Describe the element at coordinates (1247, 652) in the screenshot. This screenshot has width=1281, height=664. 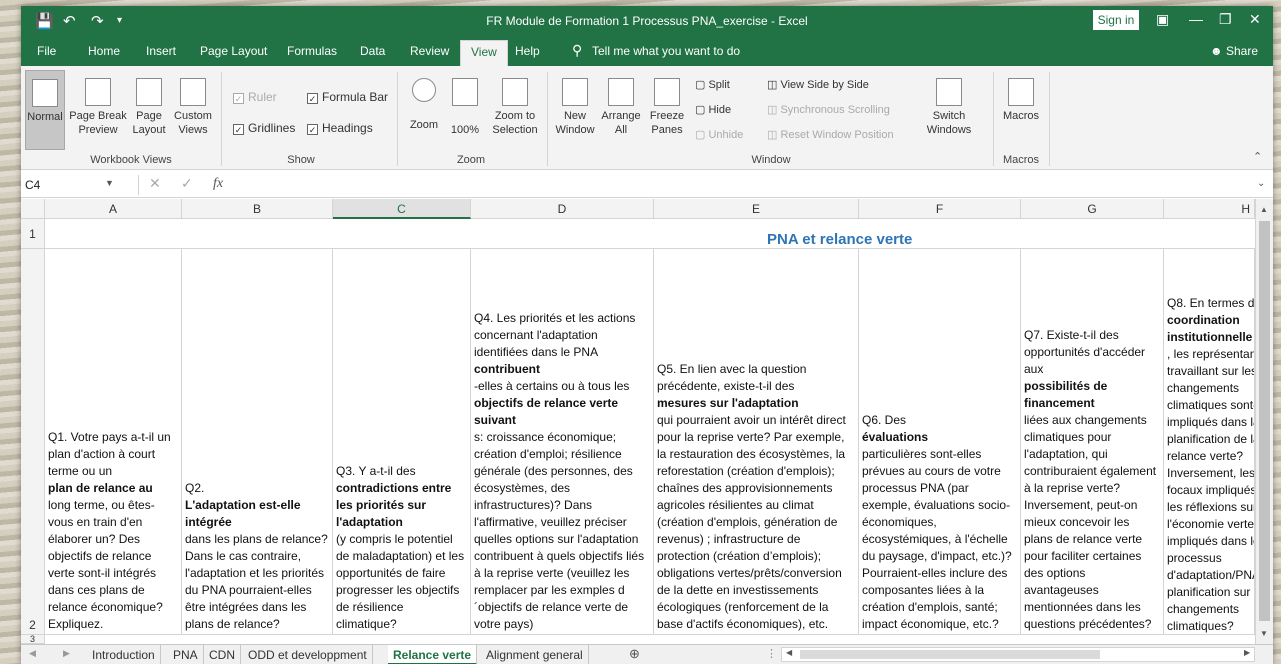
I see `scroll-right-icon: ▶` at that location.